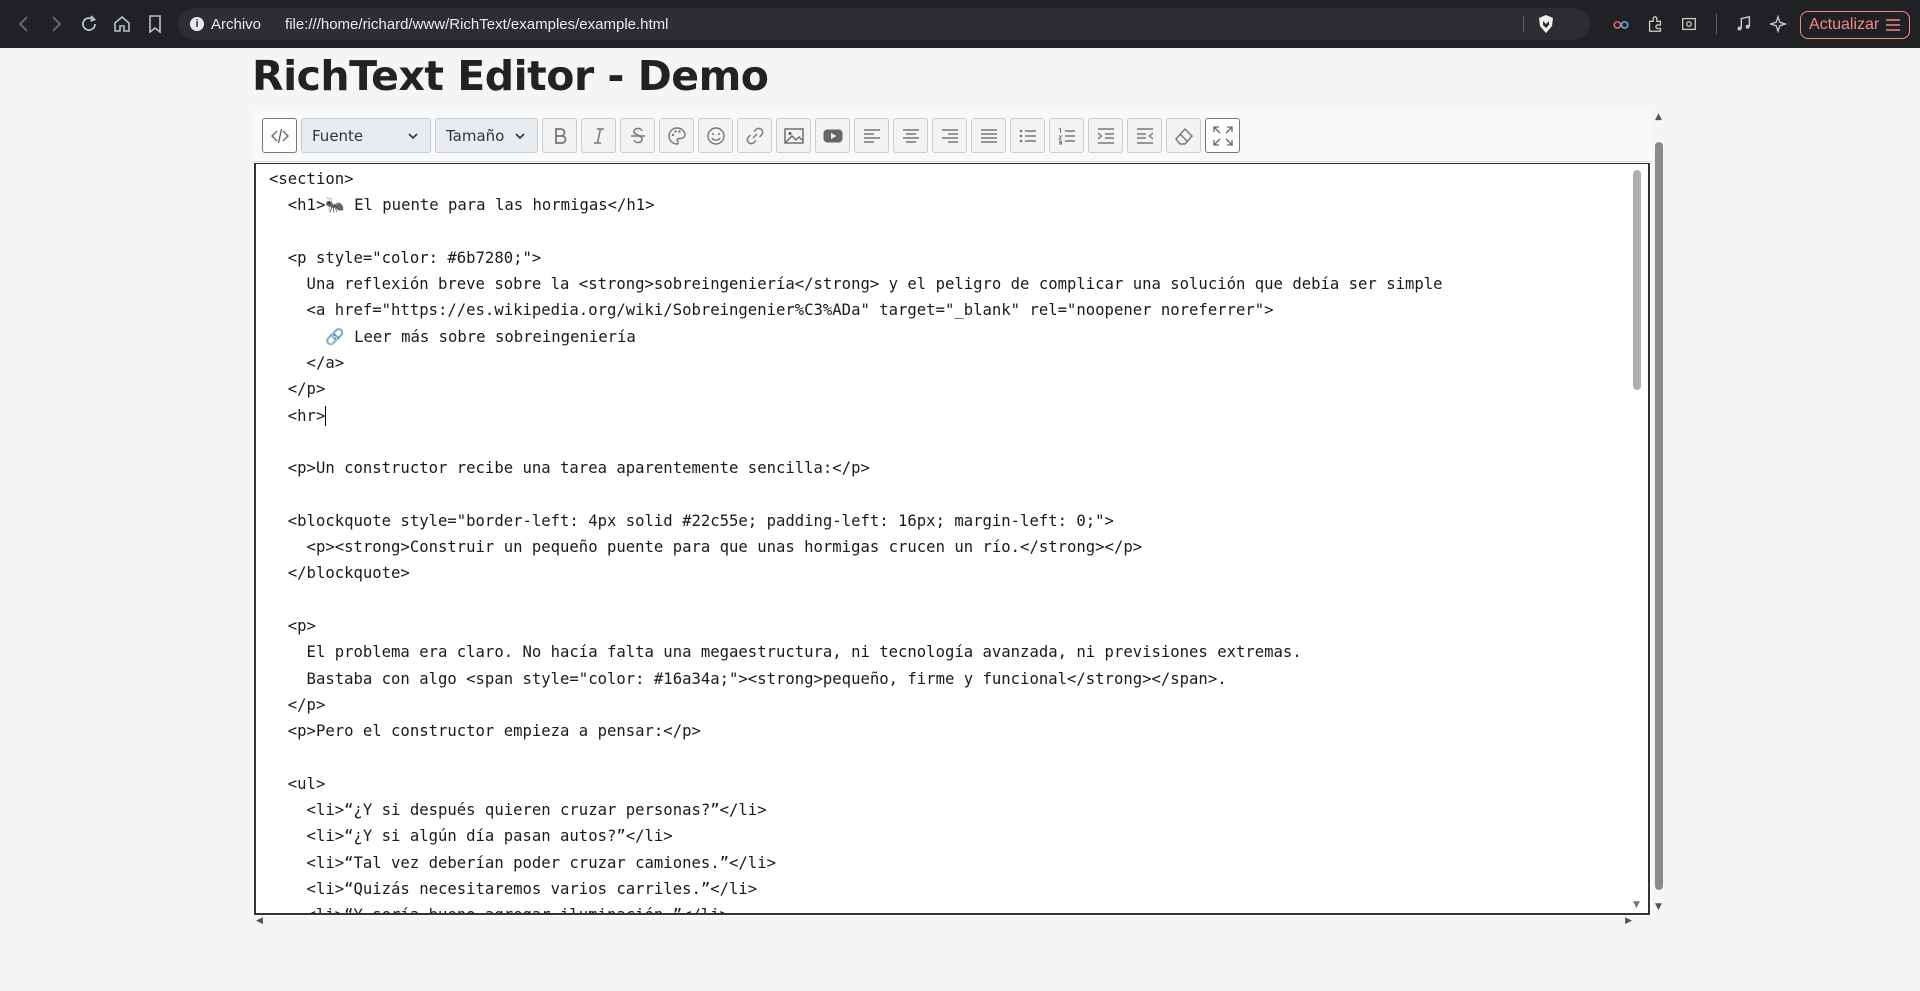  I want to click on forward-icon, so click(56, 24).